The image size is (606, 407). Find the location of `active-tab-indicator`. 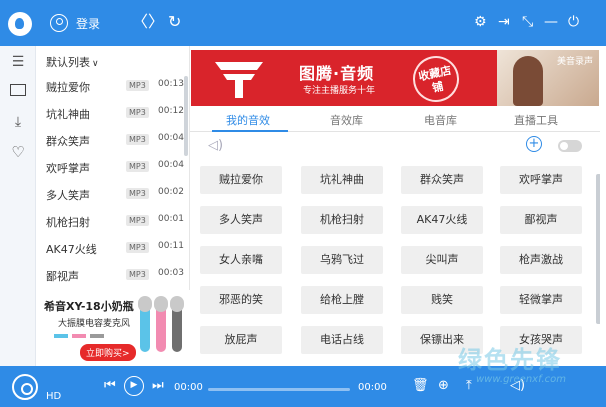

active-tab-indicator is located at coordinates (250, 131).